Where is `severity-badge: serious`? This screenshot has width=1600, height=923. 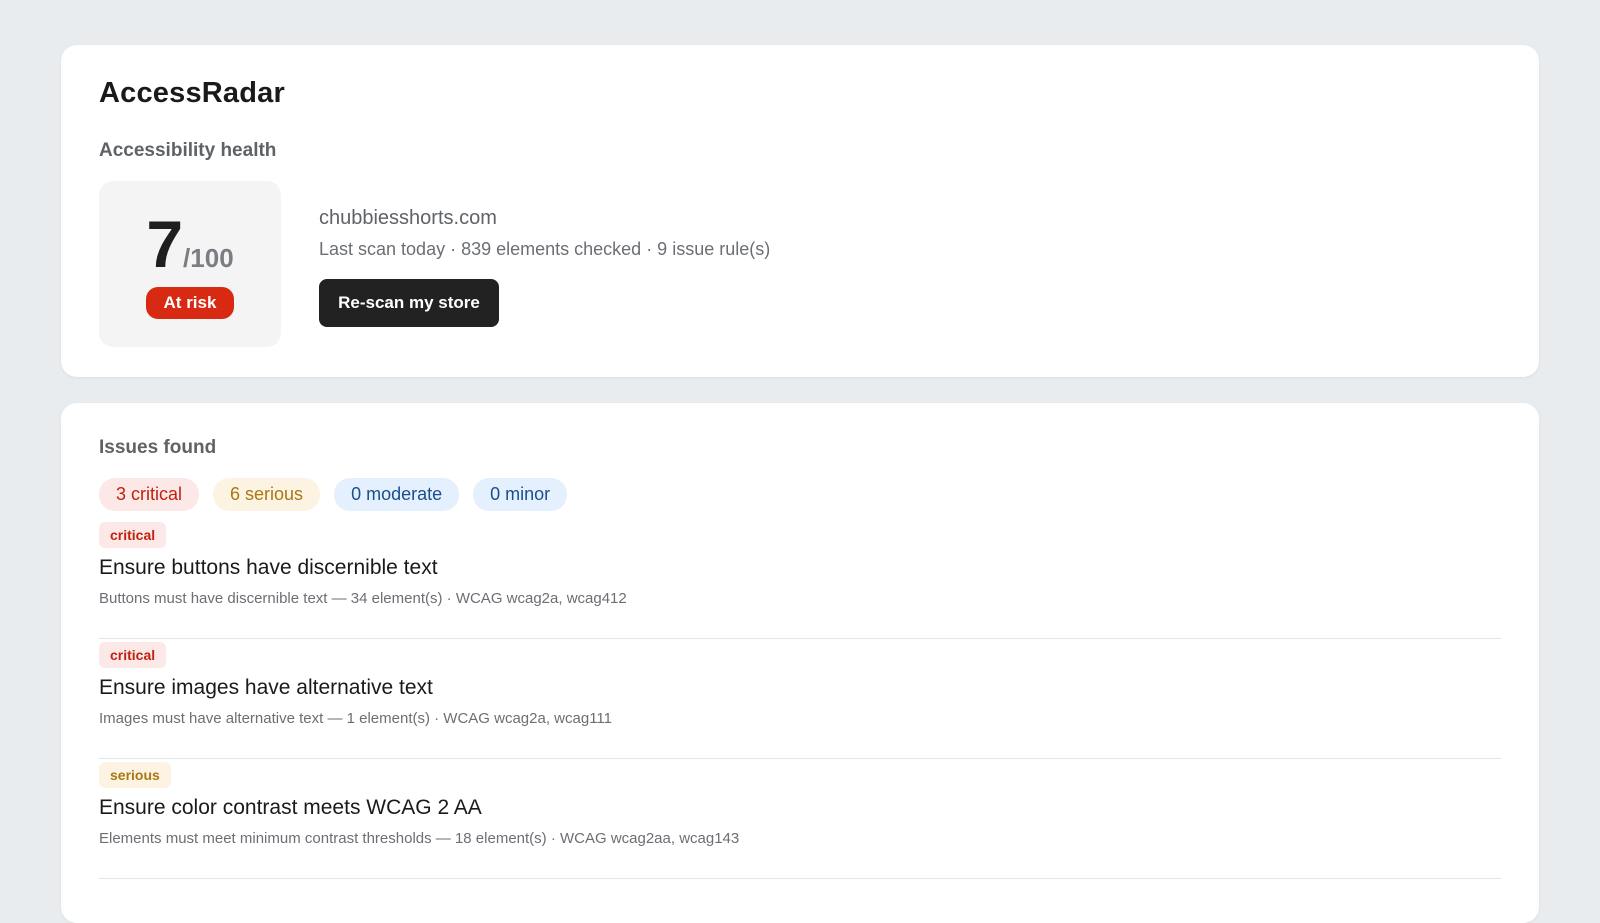
severity-badge: serious is located at coordinates (135, 775).